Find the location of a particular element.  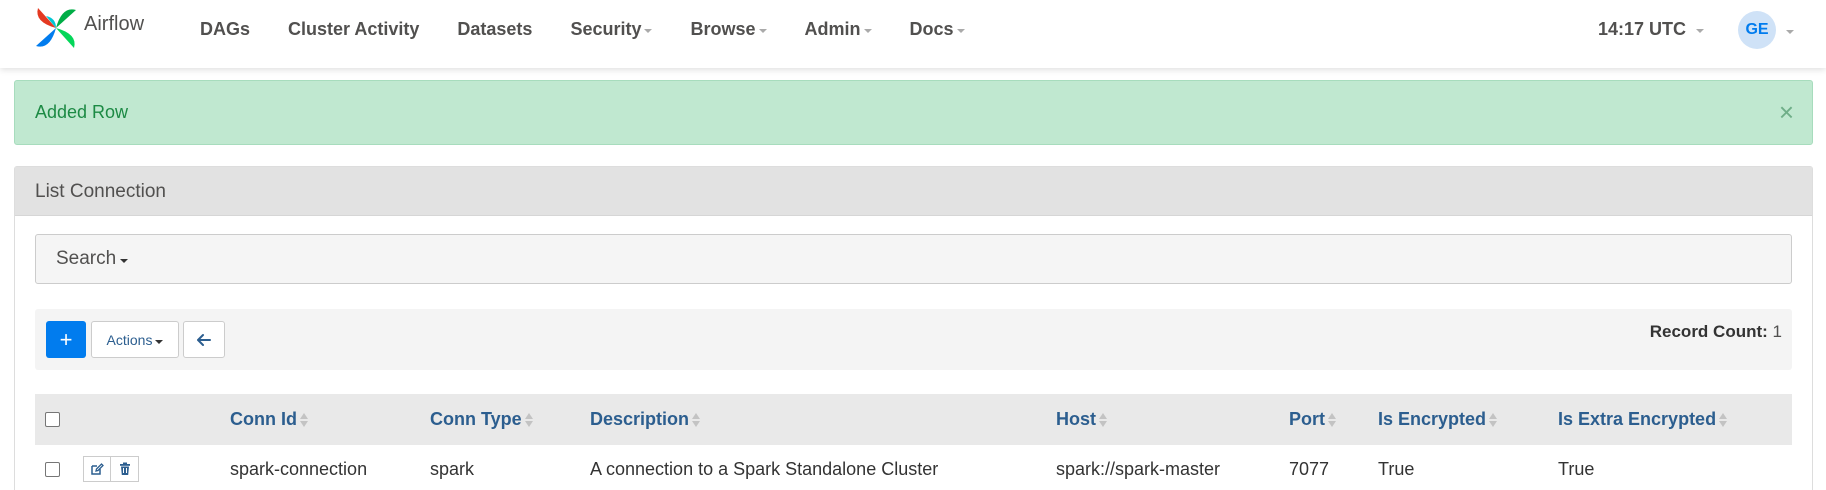

delete-record-button is located at coordinates (125, 469).